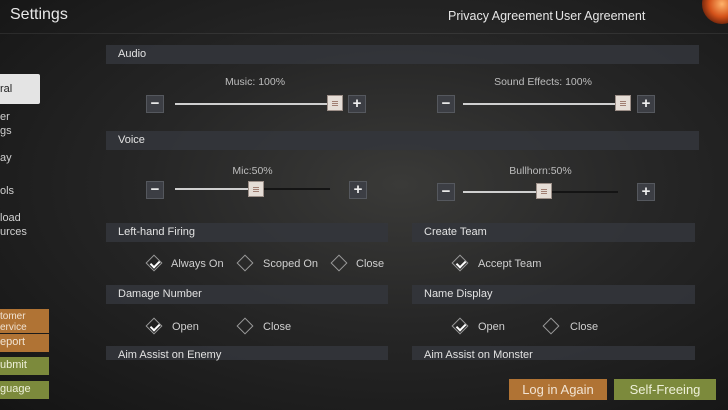 Image resolution: width=728 pixels, height=410 pixels. I want to click on damage-close-checkbox, so click(245, 326).